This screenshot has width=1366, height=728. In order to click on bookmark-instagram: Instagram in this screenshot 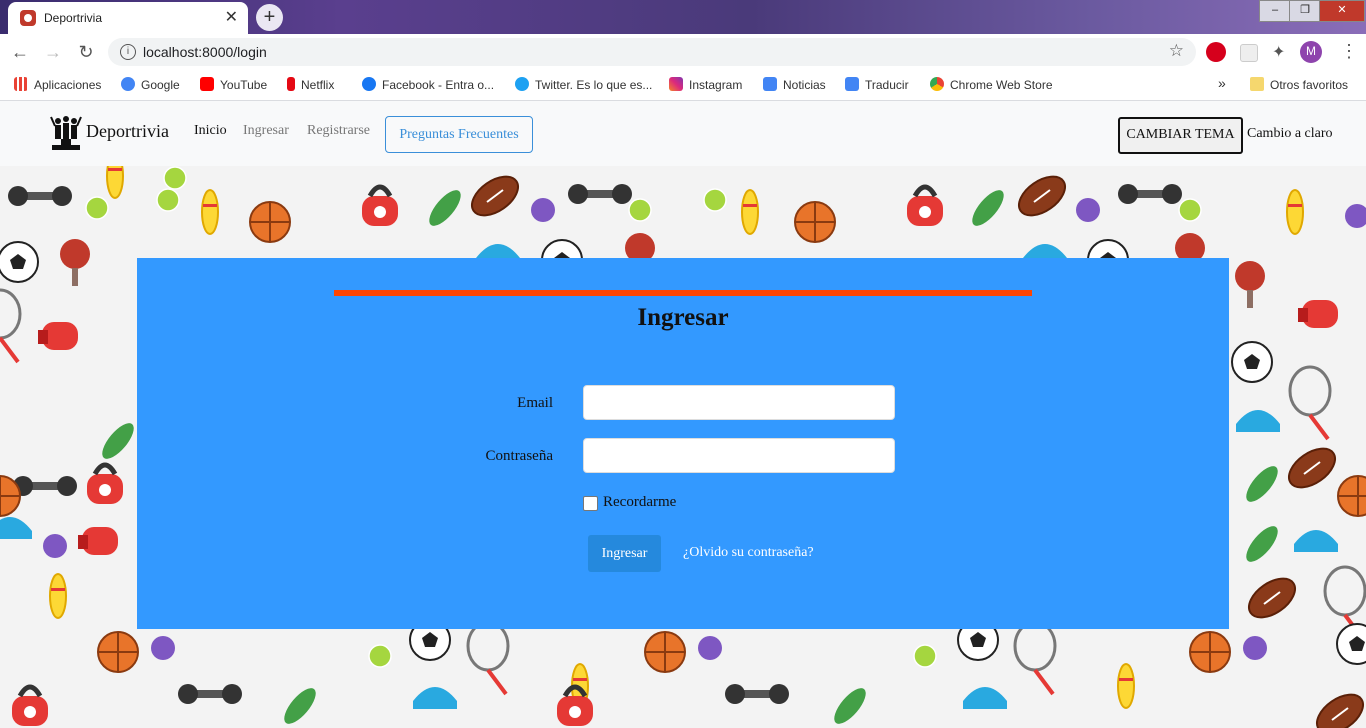, I will do `click(705, 84)`.